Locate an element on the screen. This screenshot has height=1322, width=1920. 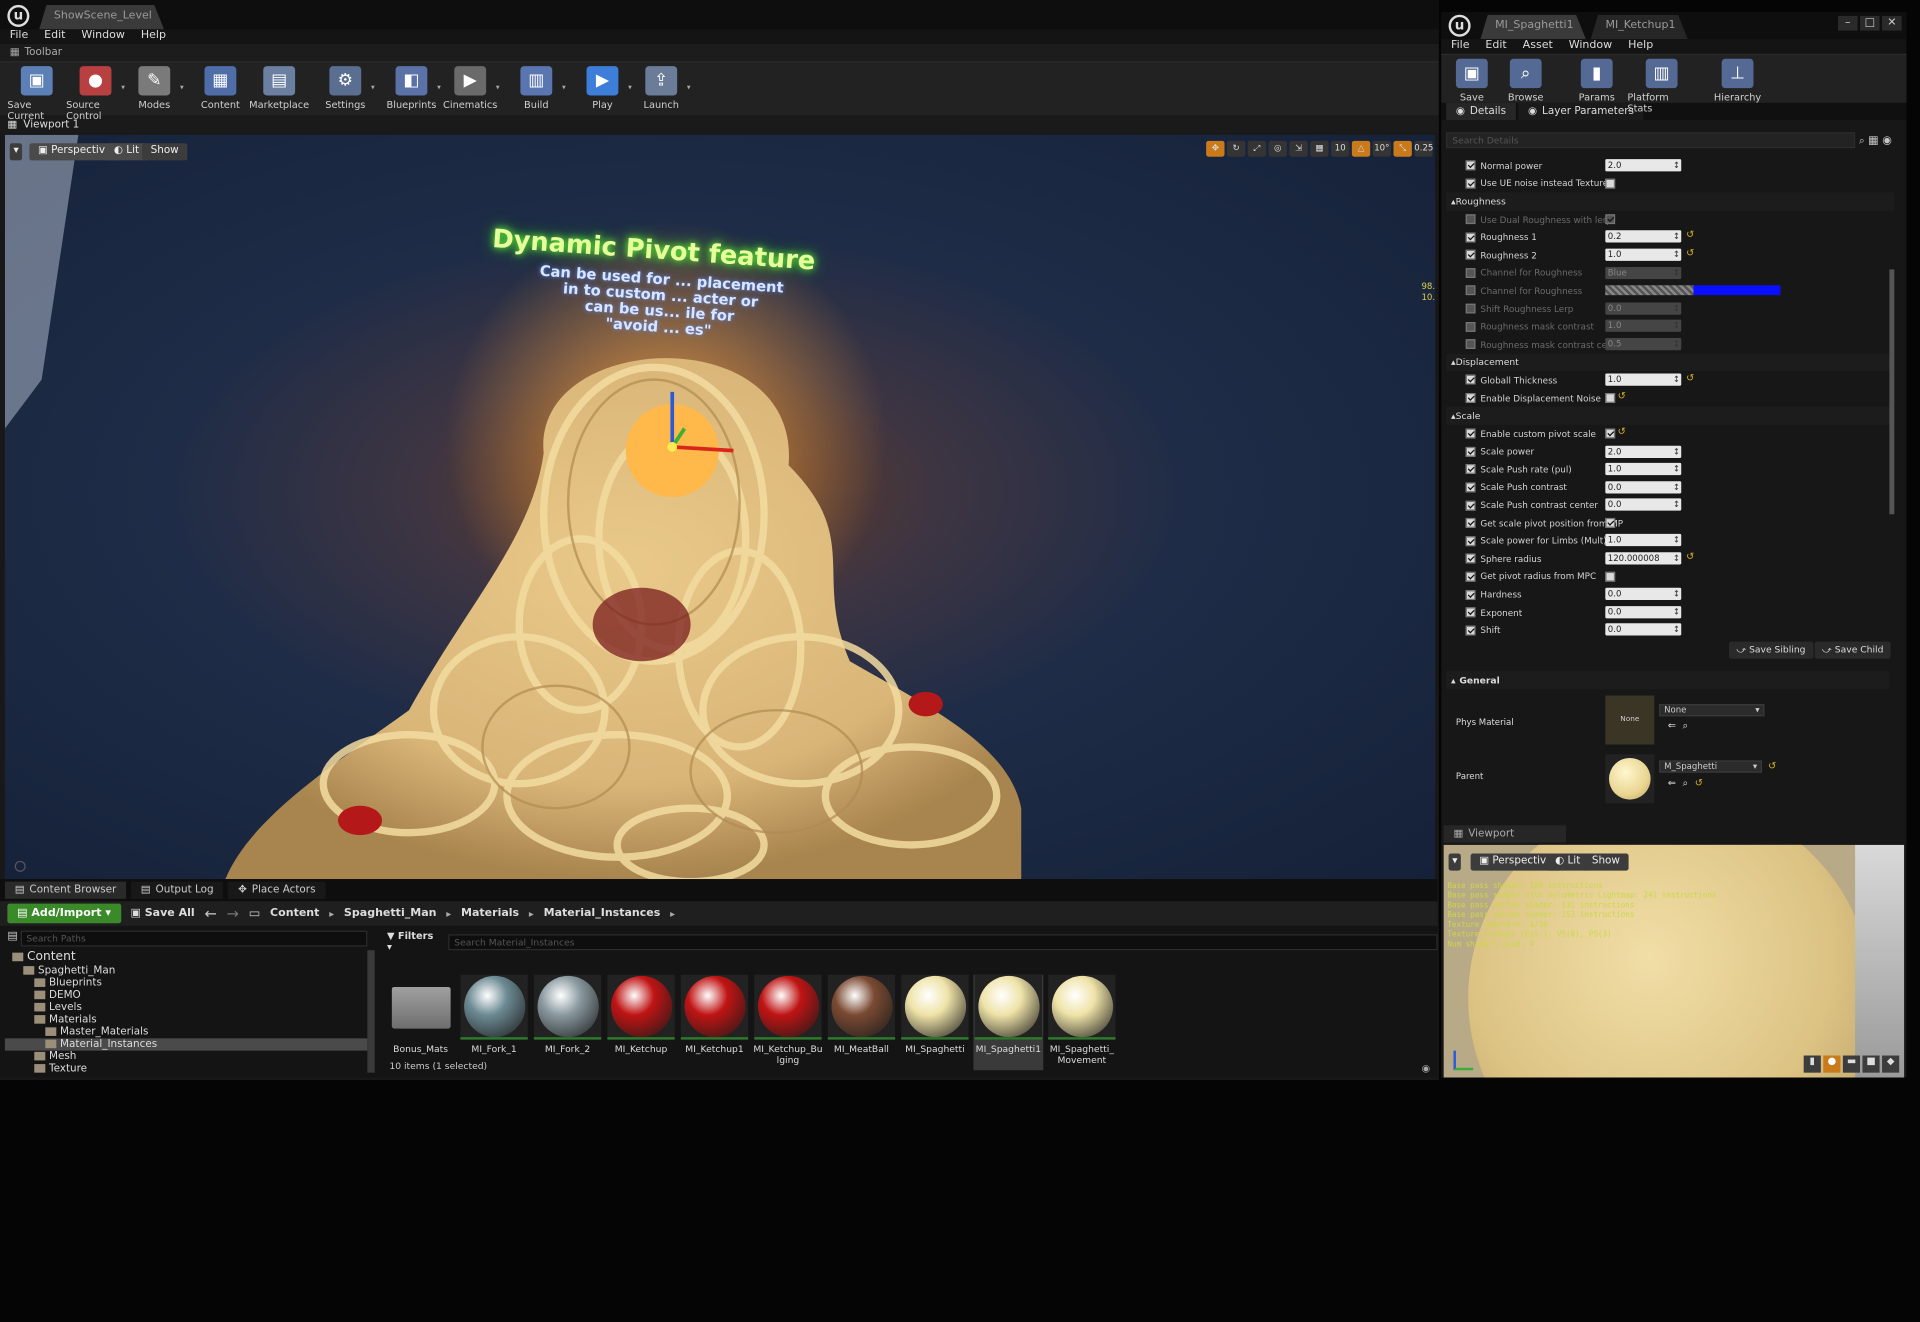
tree-item-material-instances: Material_Instances is located at coordinates (186, 1044).